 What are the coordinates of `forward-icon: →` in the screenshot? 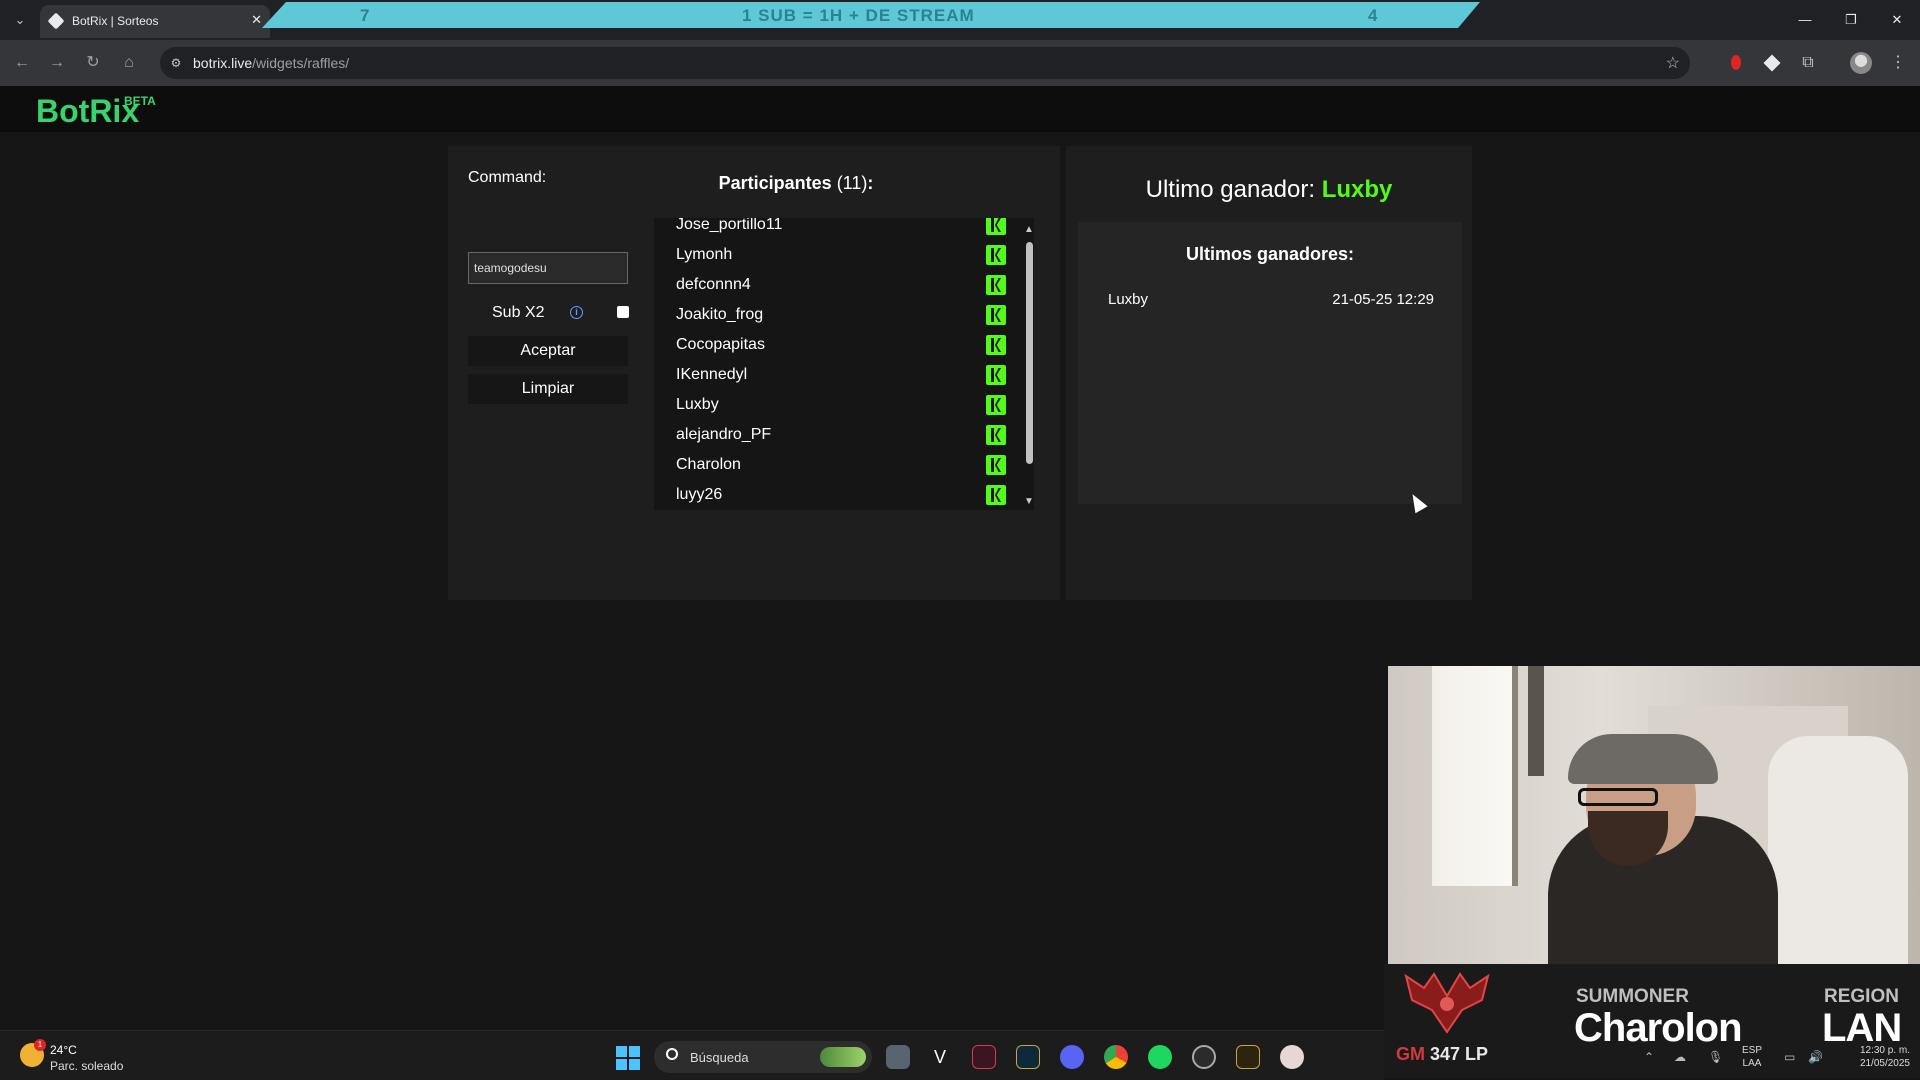 It's located at (57, 63).